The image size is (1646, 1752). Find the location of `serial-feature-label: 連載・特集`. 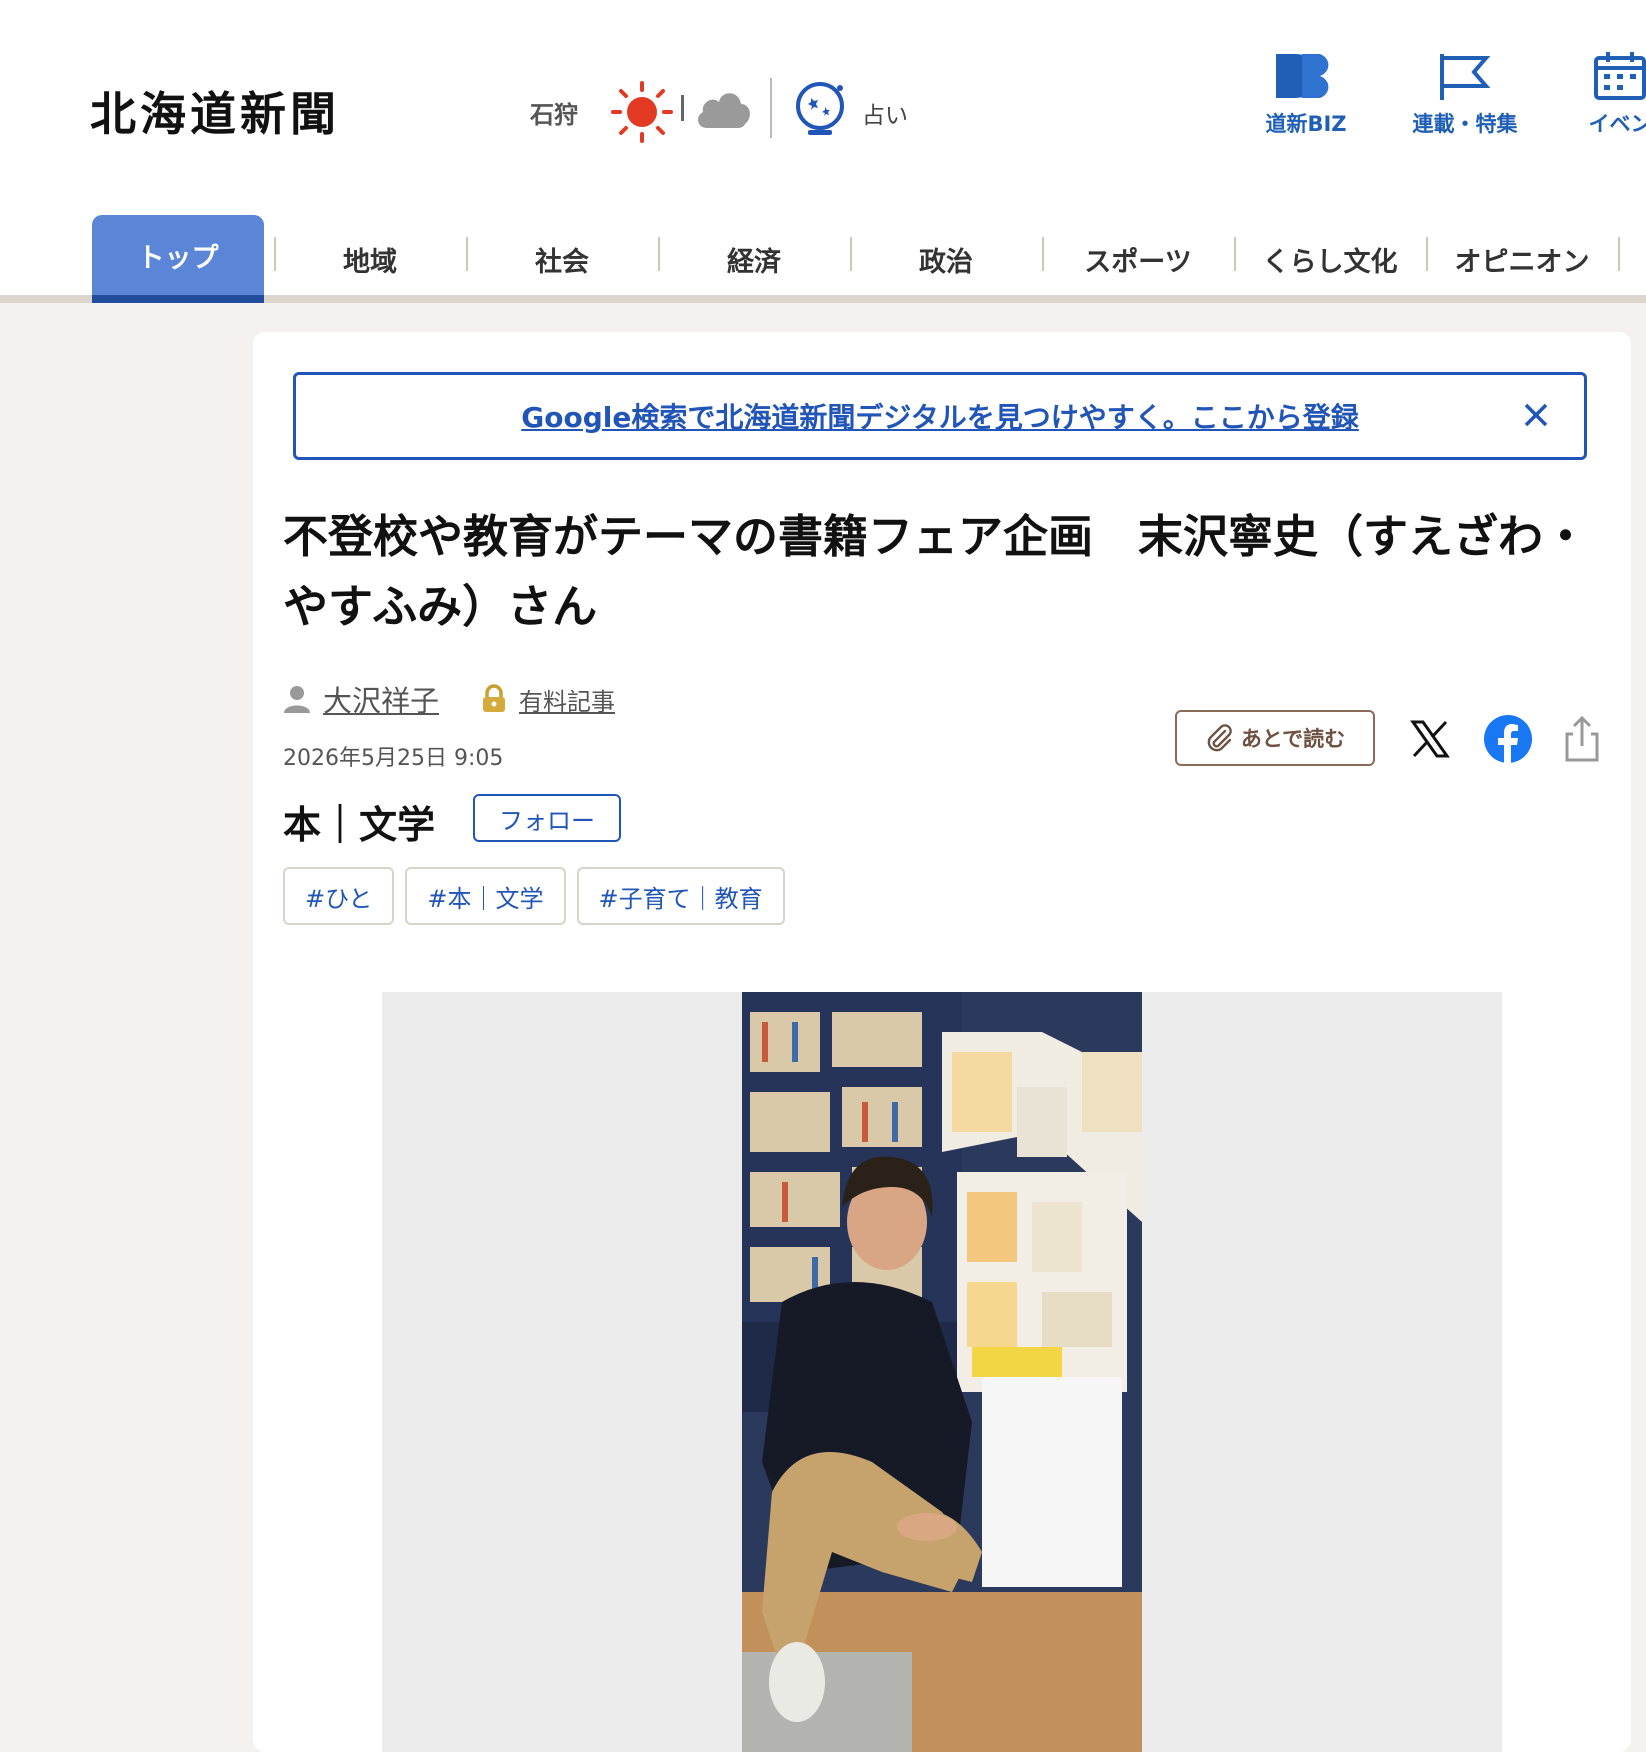

serial-feature-label: 連載・特集 is located at coordinates (1465, 124).